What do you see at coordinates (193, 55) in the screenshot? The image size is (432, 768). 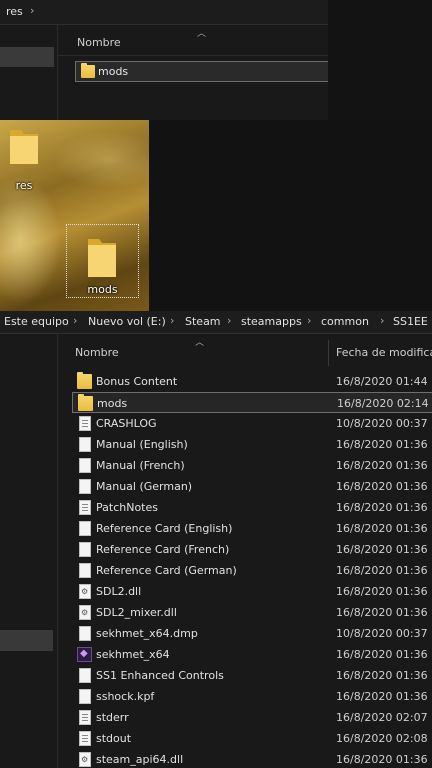 I see `header-divider` at bounding box center [193, 55].